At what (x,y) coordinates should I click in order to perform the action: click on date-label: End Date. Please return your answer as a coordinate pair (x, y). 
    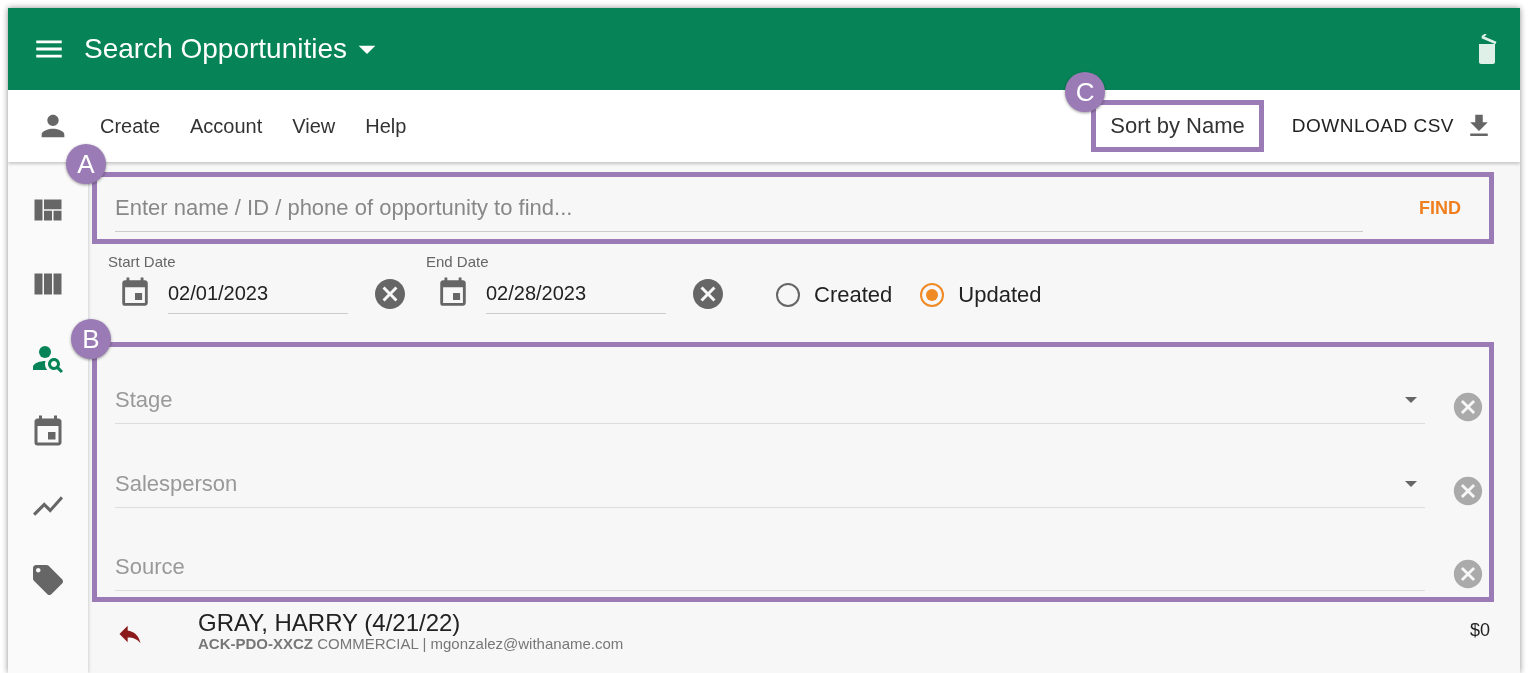
    Looking at the image, I should click on (458, 261).